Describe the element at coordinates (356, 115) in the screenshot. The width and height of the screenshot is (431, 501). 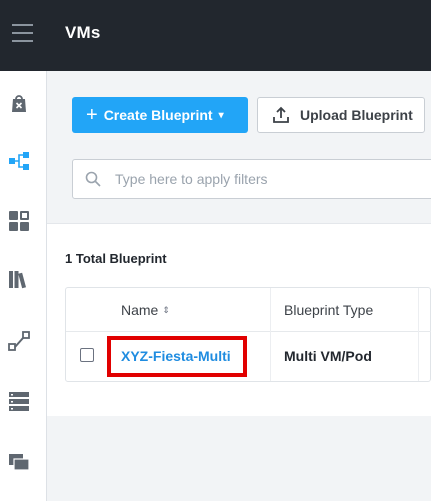
I see `upload-blueprint-label: Upload Blueprint` at that location.